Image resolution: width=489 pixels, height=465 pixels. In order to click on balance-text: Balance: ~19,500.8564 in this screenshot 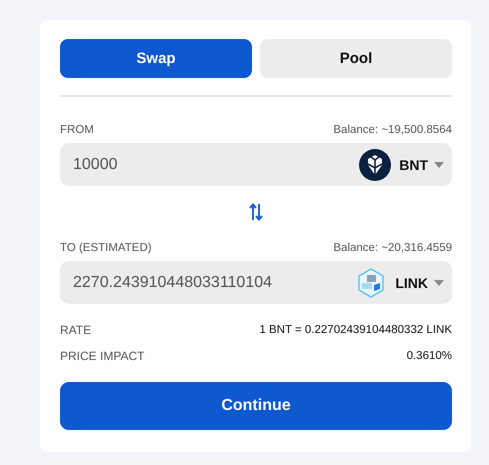, I will do `click(392, 130)`.